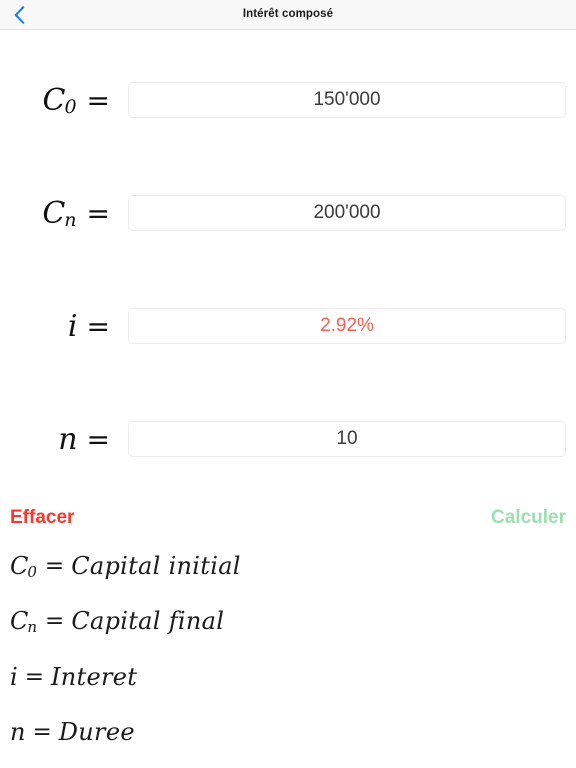 This screenshot has height=768, width=576. What do you see at coordinates (347, 326) in the screenshot?
I see `interest-rate-input` at bounding box center [347, 326].